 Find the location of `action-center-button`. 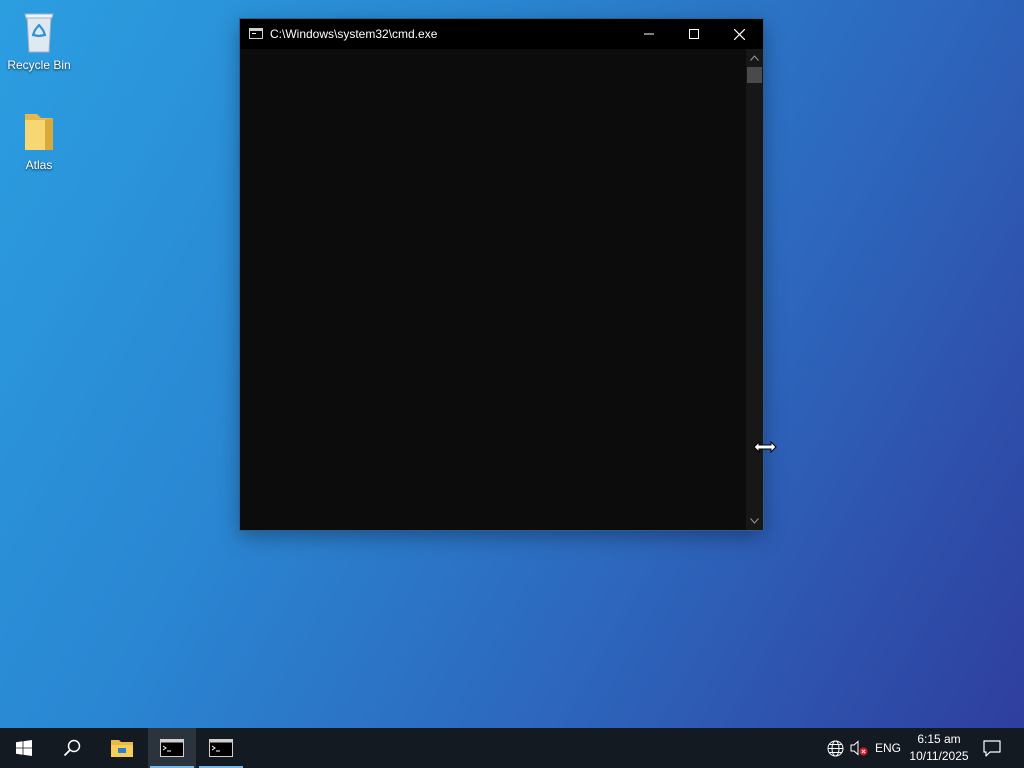

action-center-button is located at coordinates (992, 748).